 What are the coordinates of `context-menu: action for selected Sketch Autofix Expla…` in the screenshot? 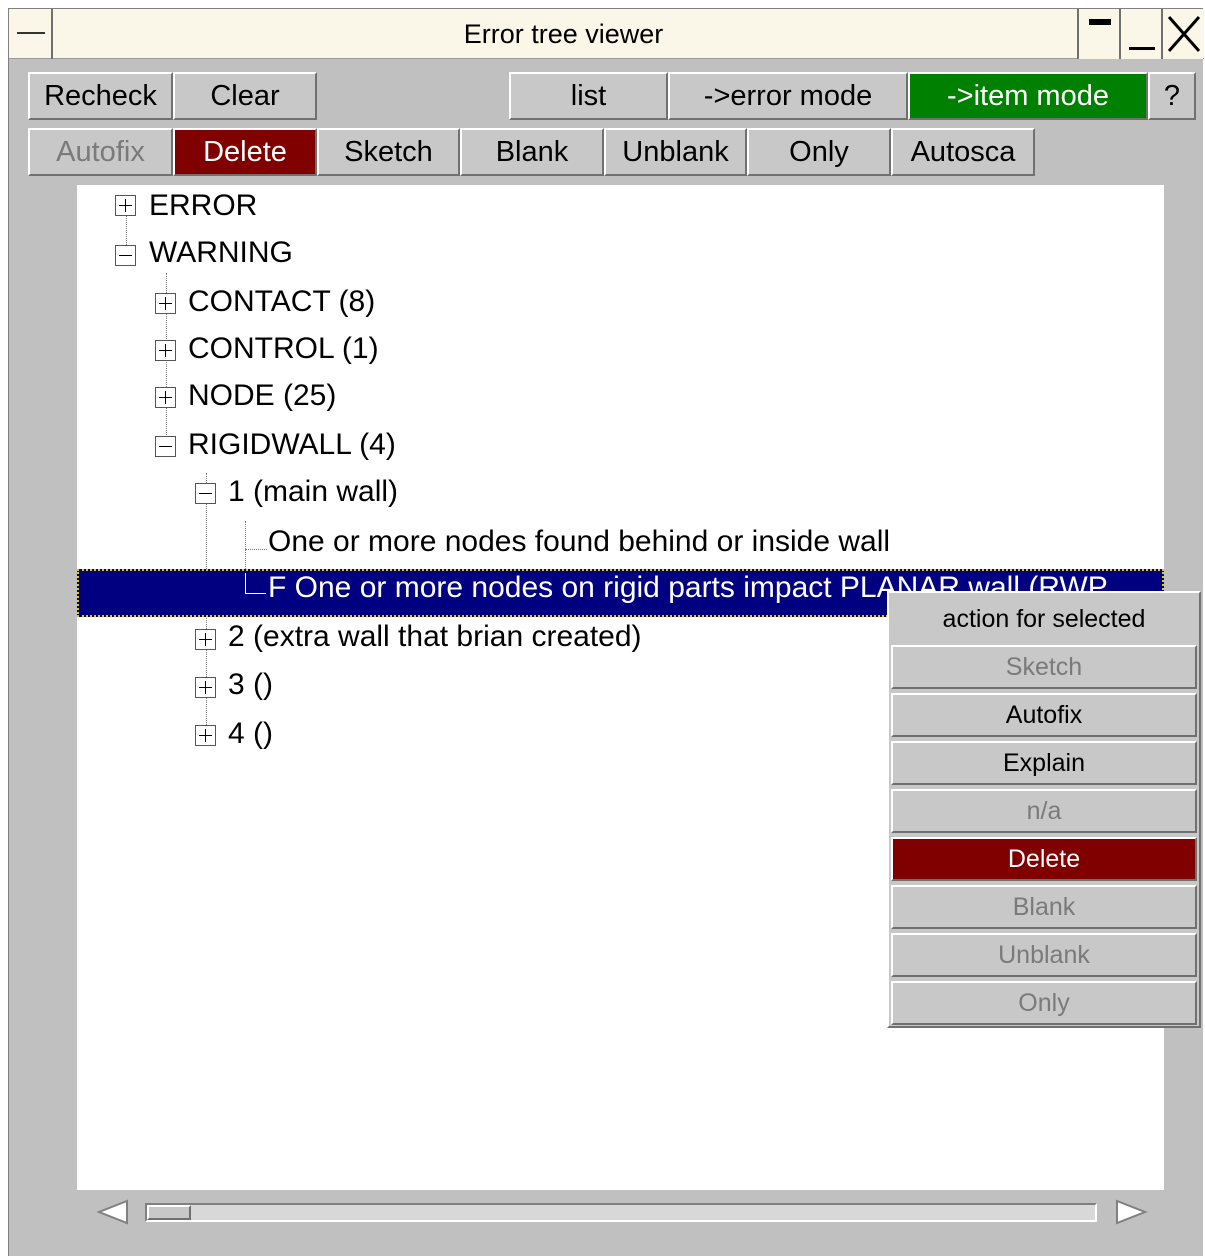 It's located at (1044, 809).